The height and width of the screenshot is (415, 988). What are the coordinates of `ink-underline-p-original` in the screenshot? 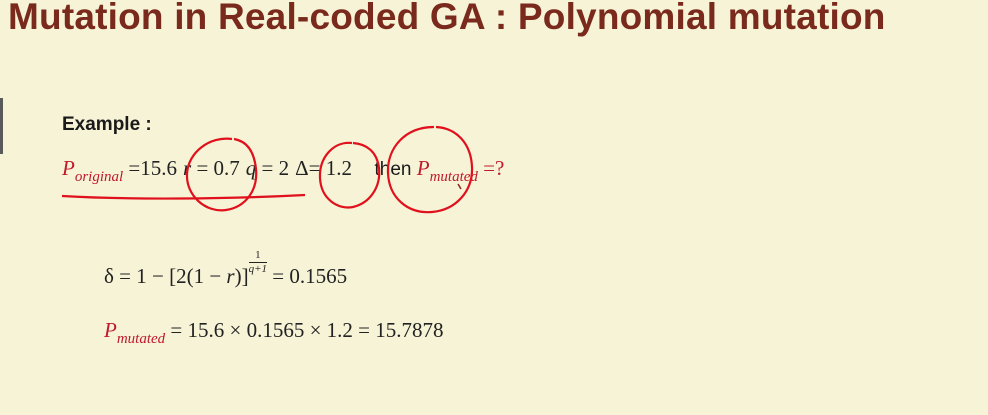 It's located at (183, 196).